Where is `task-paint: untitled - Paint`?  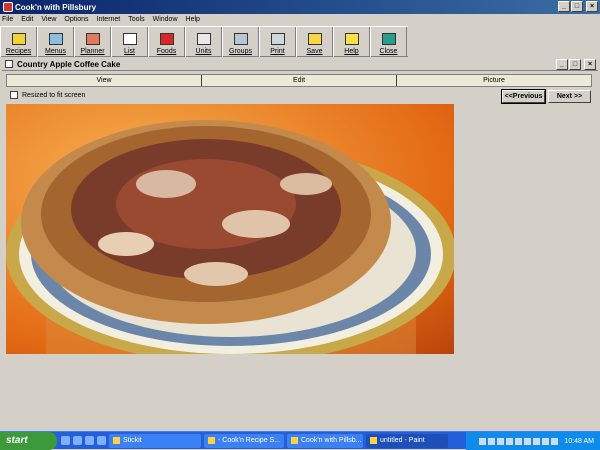
task-paint: untitled - Paint is located at coordinates (407, 440).